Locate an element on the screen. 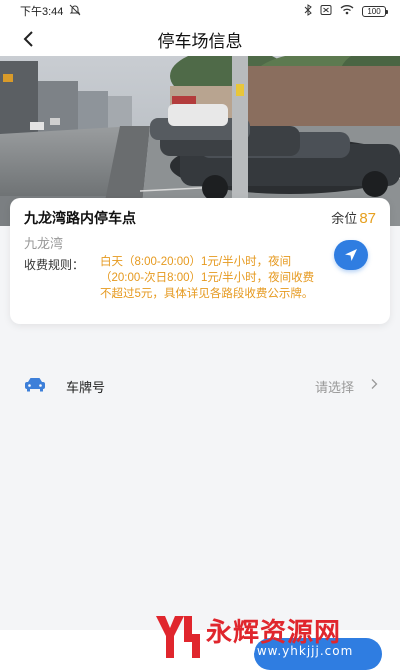 The width and height of the screenshot is (400, 670). dnd-off-icon is located at coordinates (75, 11).